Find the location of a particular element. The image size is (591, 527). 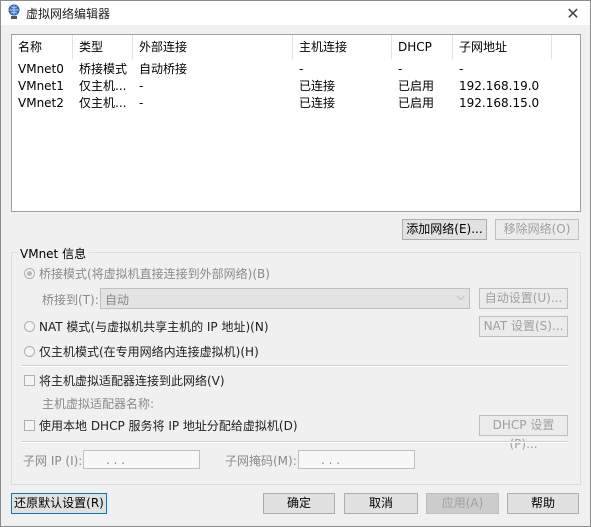

table-row: VMnet0 桥接模式 自动桥接 - - - is located at coordinates (296, 69).